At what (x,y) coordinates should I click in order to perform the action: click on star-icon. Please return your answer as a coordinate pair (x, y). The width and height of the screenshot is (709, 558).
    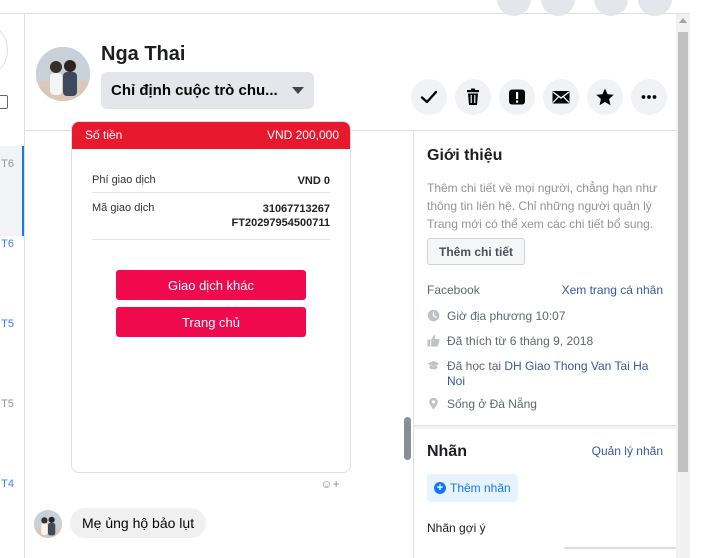
    Looking at the image, I should click on (605, 97).